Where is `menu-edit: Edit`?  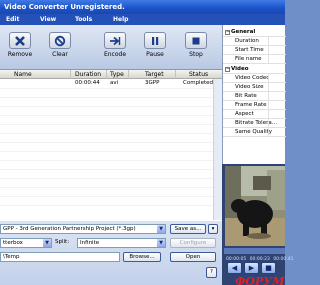
menu-edit: Edit is located at coordinates (12, 19).